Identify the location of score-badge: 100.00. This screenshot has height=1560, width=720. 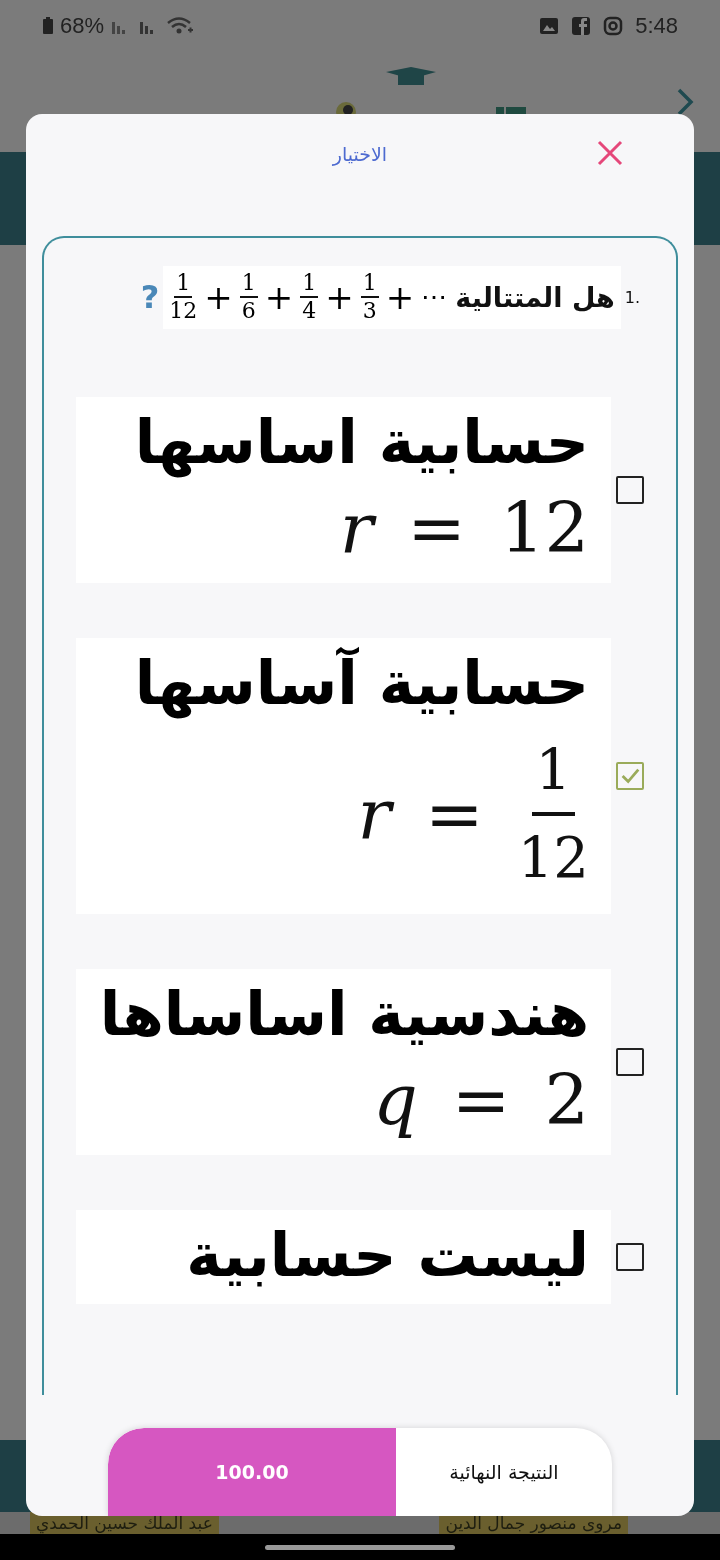
(252, 1472).